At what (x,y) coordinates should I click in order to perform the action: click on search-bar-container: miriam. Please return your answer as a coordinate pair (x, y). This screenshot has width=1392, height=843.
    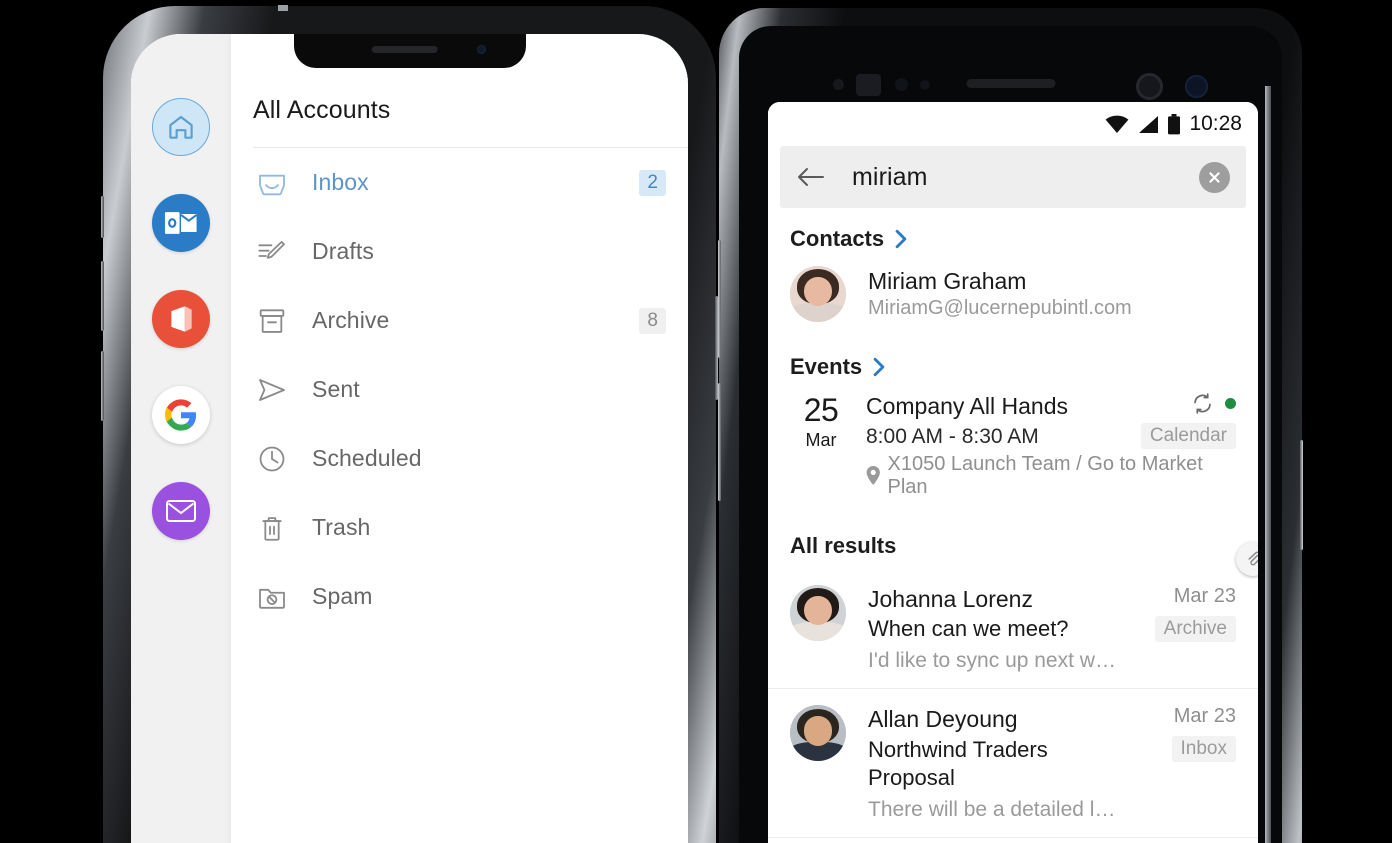
    Looking at the image, I should click on (1013, 177).